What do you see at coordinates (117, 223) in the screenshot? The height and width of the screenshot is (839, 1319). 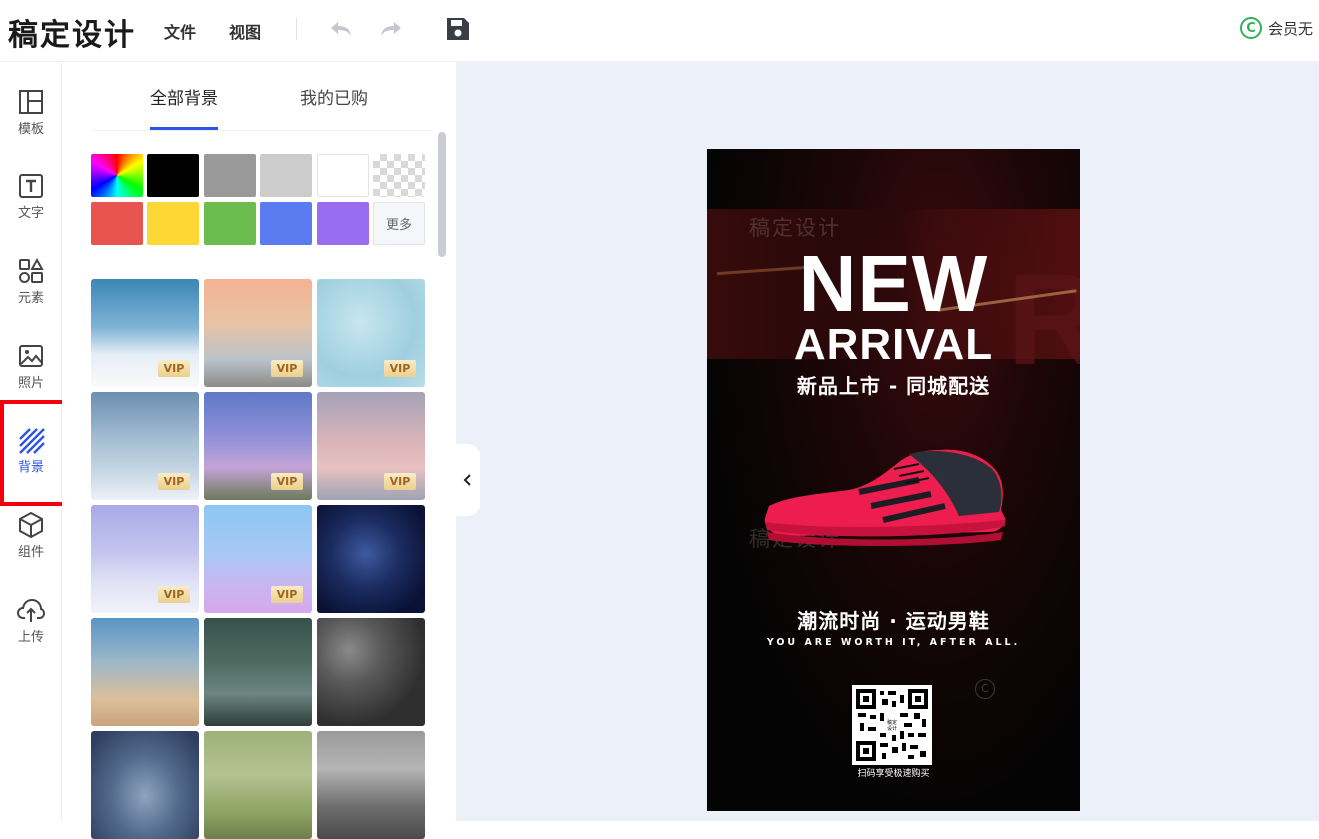 I see `color-swatch-red` at bounding box center [117, 223].